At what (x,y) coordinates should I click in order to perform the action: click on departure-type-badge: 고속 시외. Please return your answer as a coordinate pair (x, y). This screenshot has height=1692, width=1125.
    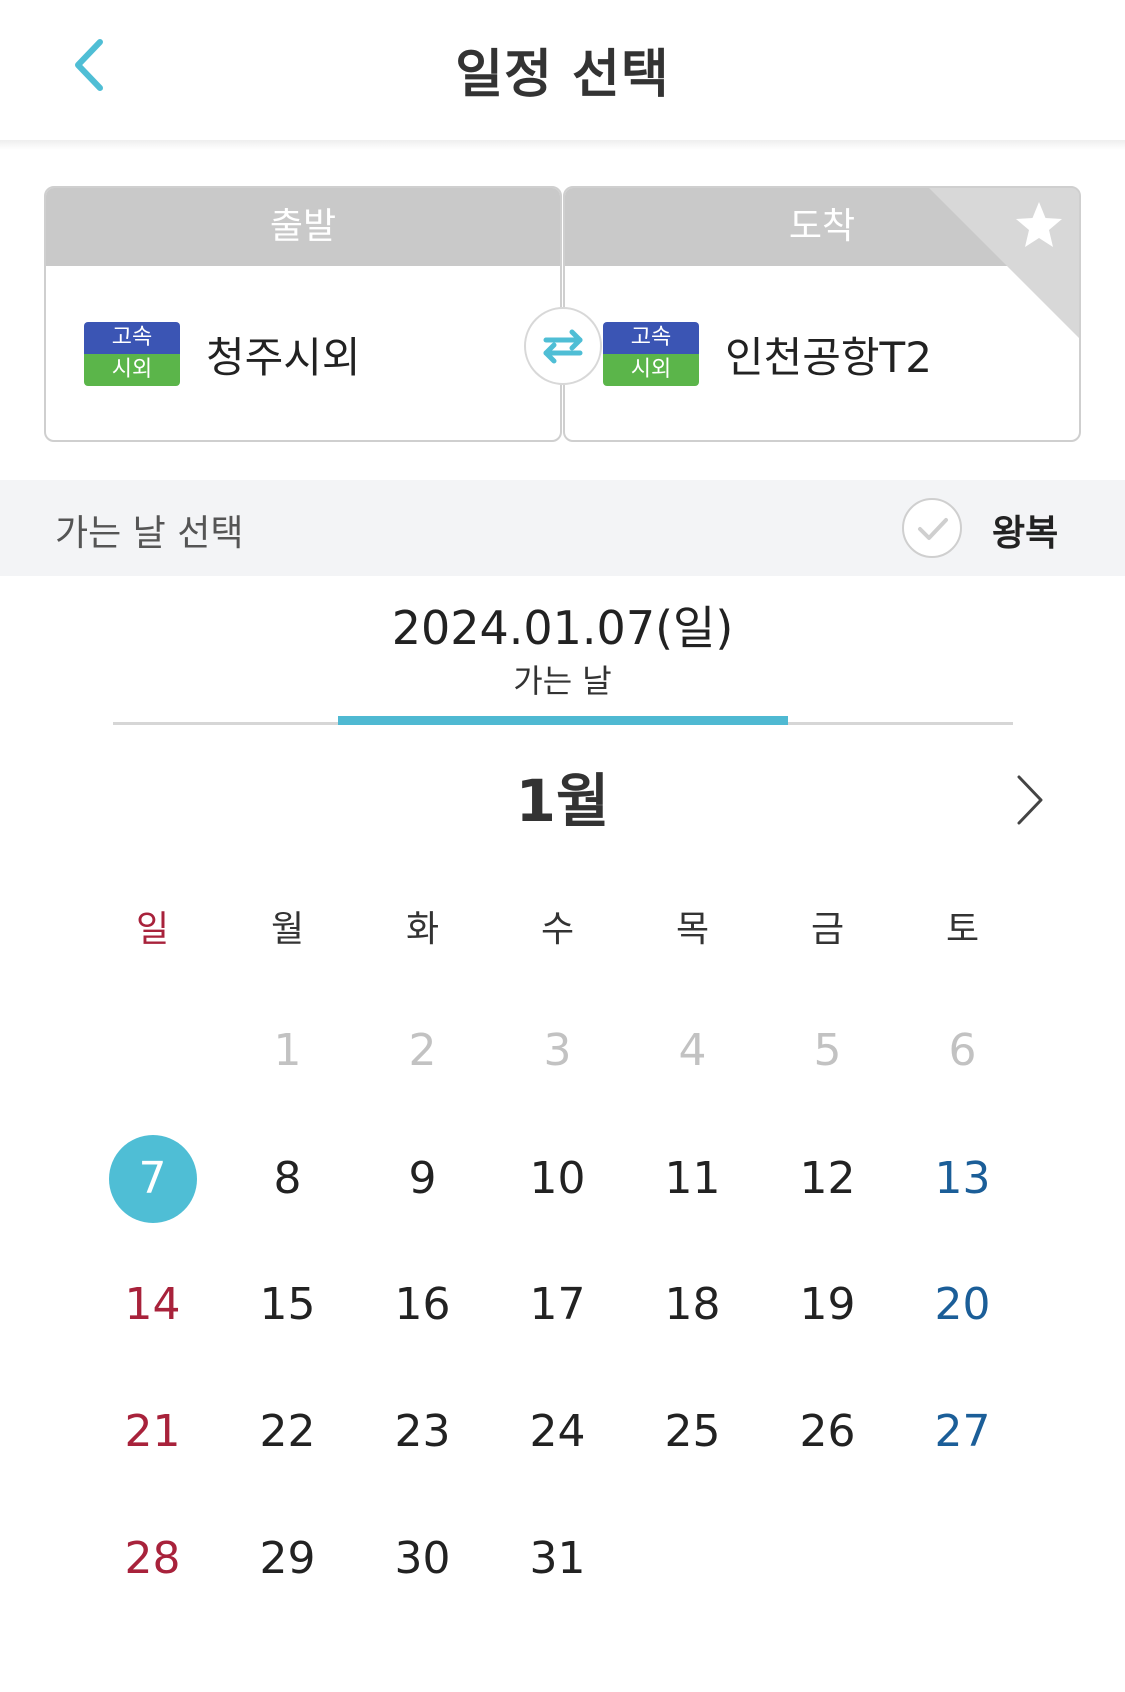
    Looking at the image, I should click on (132, 354).